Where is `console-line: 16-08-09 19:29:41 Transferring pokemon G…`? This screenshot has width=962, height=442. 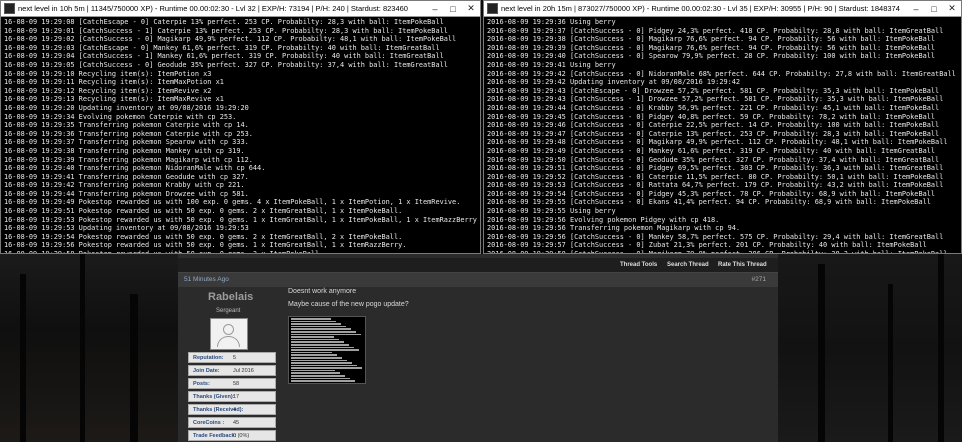 console-line: 16-08-09 19:29:41 Transferring pokemon G… is located at coordinates (126, 176).